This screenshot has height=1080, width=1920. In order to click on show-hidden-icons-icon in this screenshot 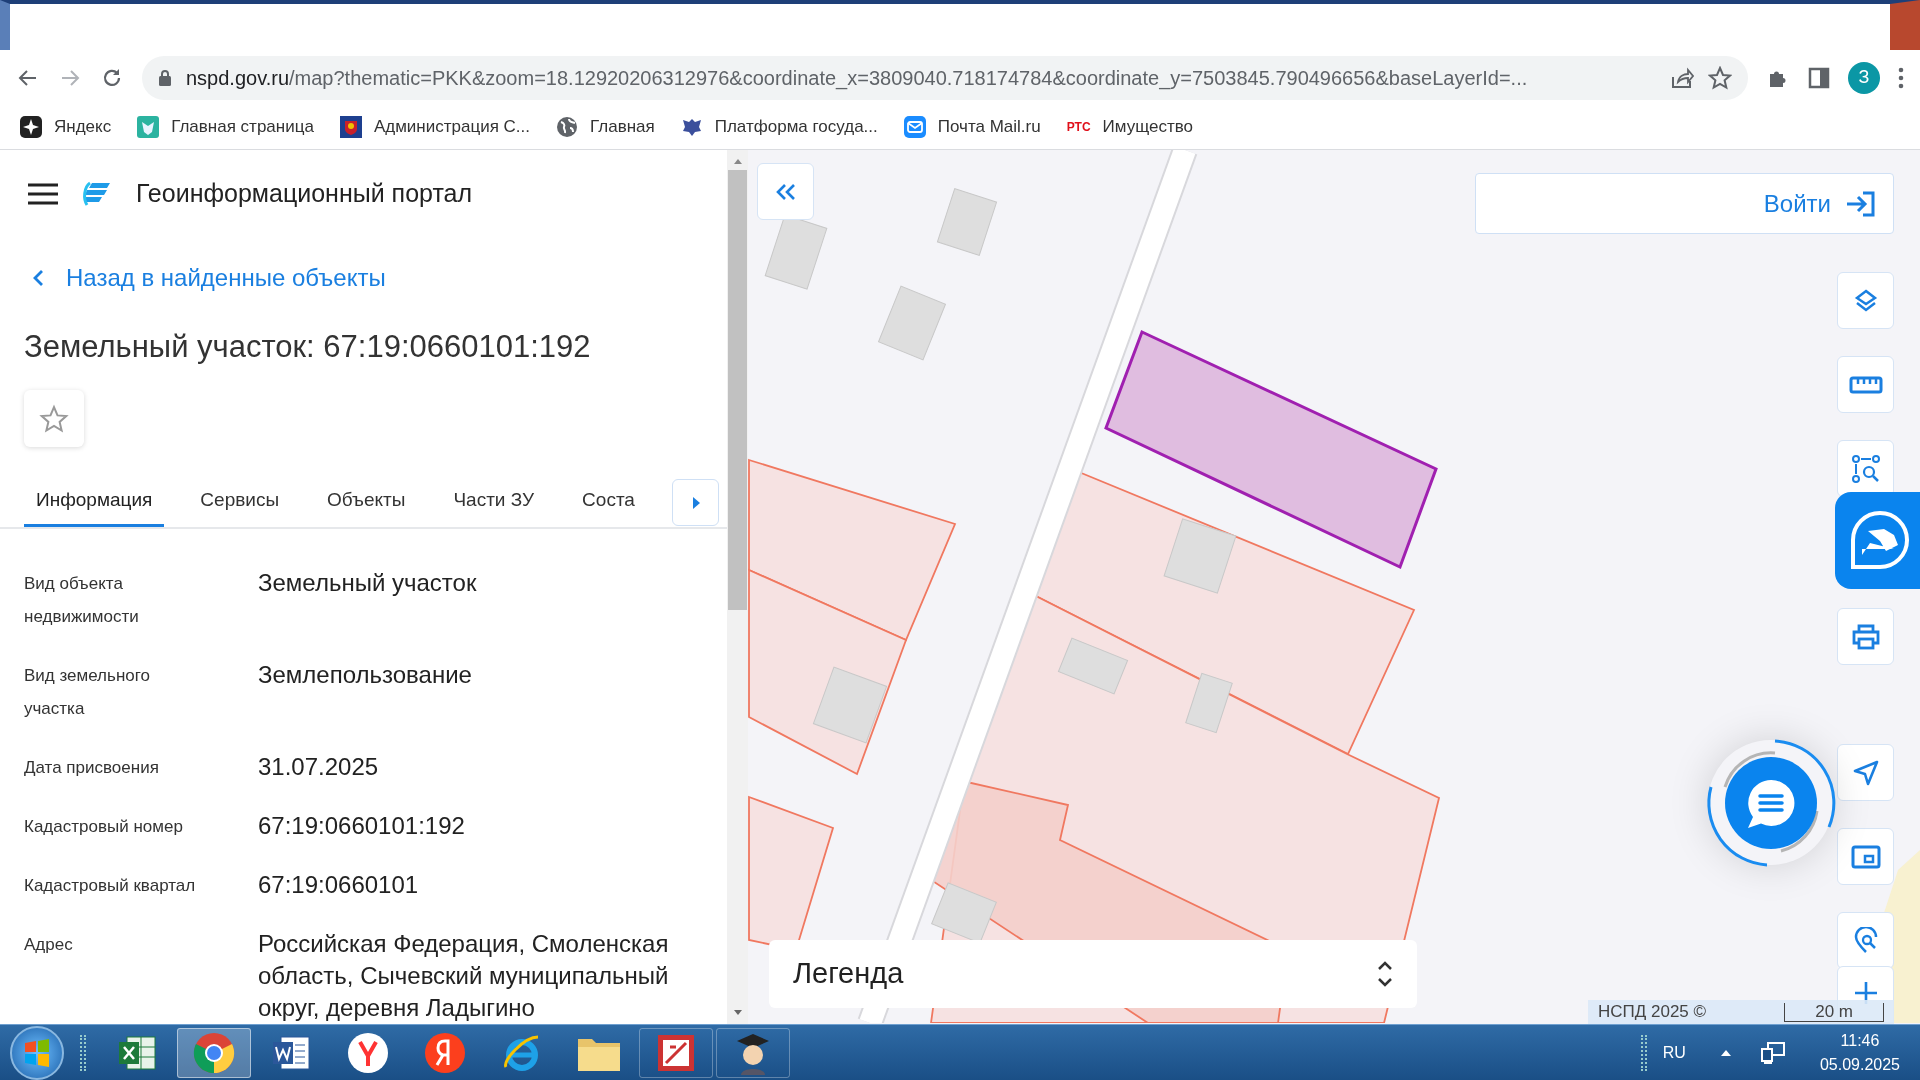, I will do `click(1725, 1052)`.